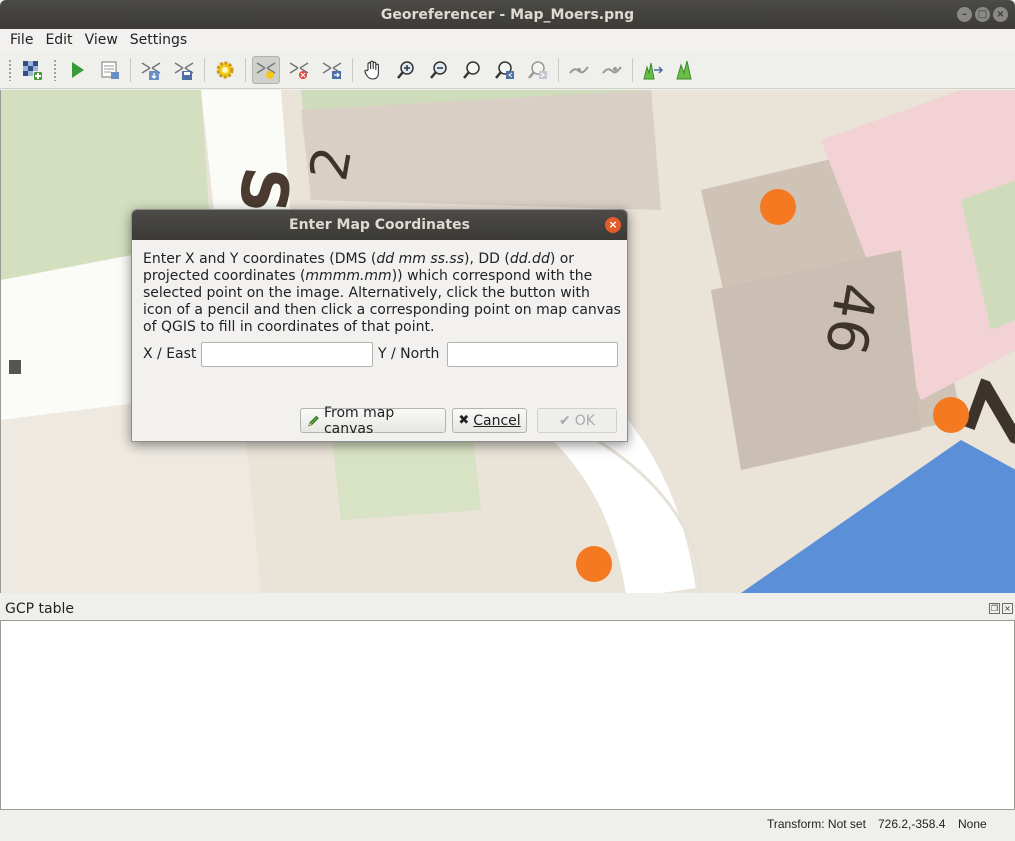  Describe the element at coordinates (507, 40) in the screenshot. I see `menu-bar: File Edit View Settings` at that location.